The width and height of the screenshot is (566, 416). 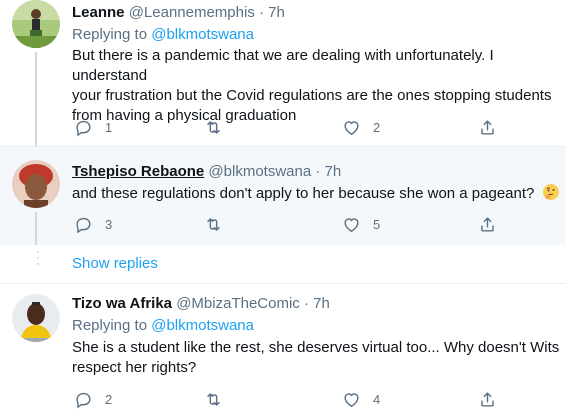 What do you see at coordinates (192, 12) in the screenshot?
I see `user-handle: @Leannememphis` at bounding box center [192, 12].